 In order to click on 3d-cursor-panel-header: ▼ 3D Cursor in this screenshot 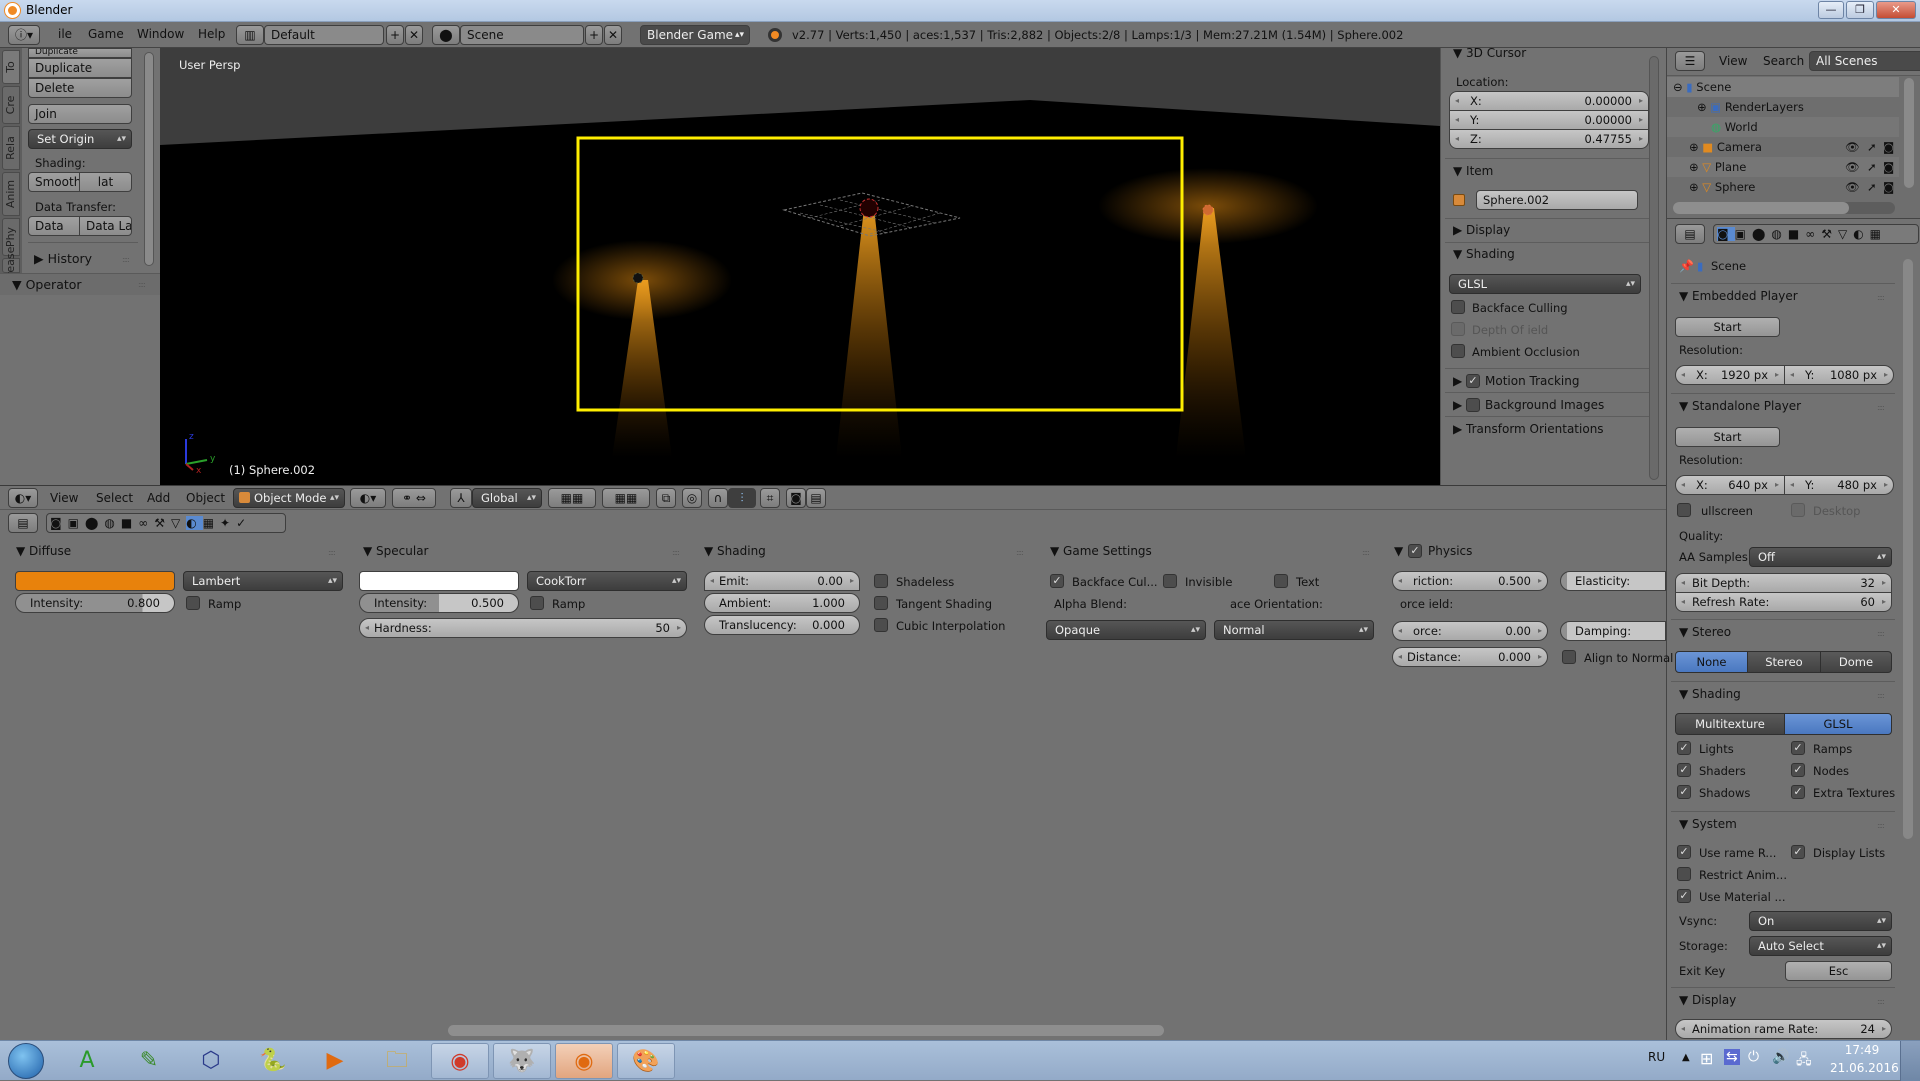, I will do `click(1489, 53)`.